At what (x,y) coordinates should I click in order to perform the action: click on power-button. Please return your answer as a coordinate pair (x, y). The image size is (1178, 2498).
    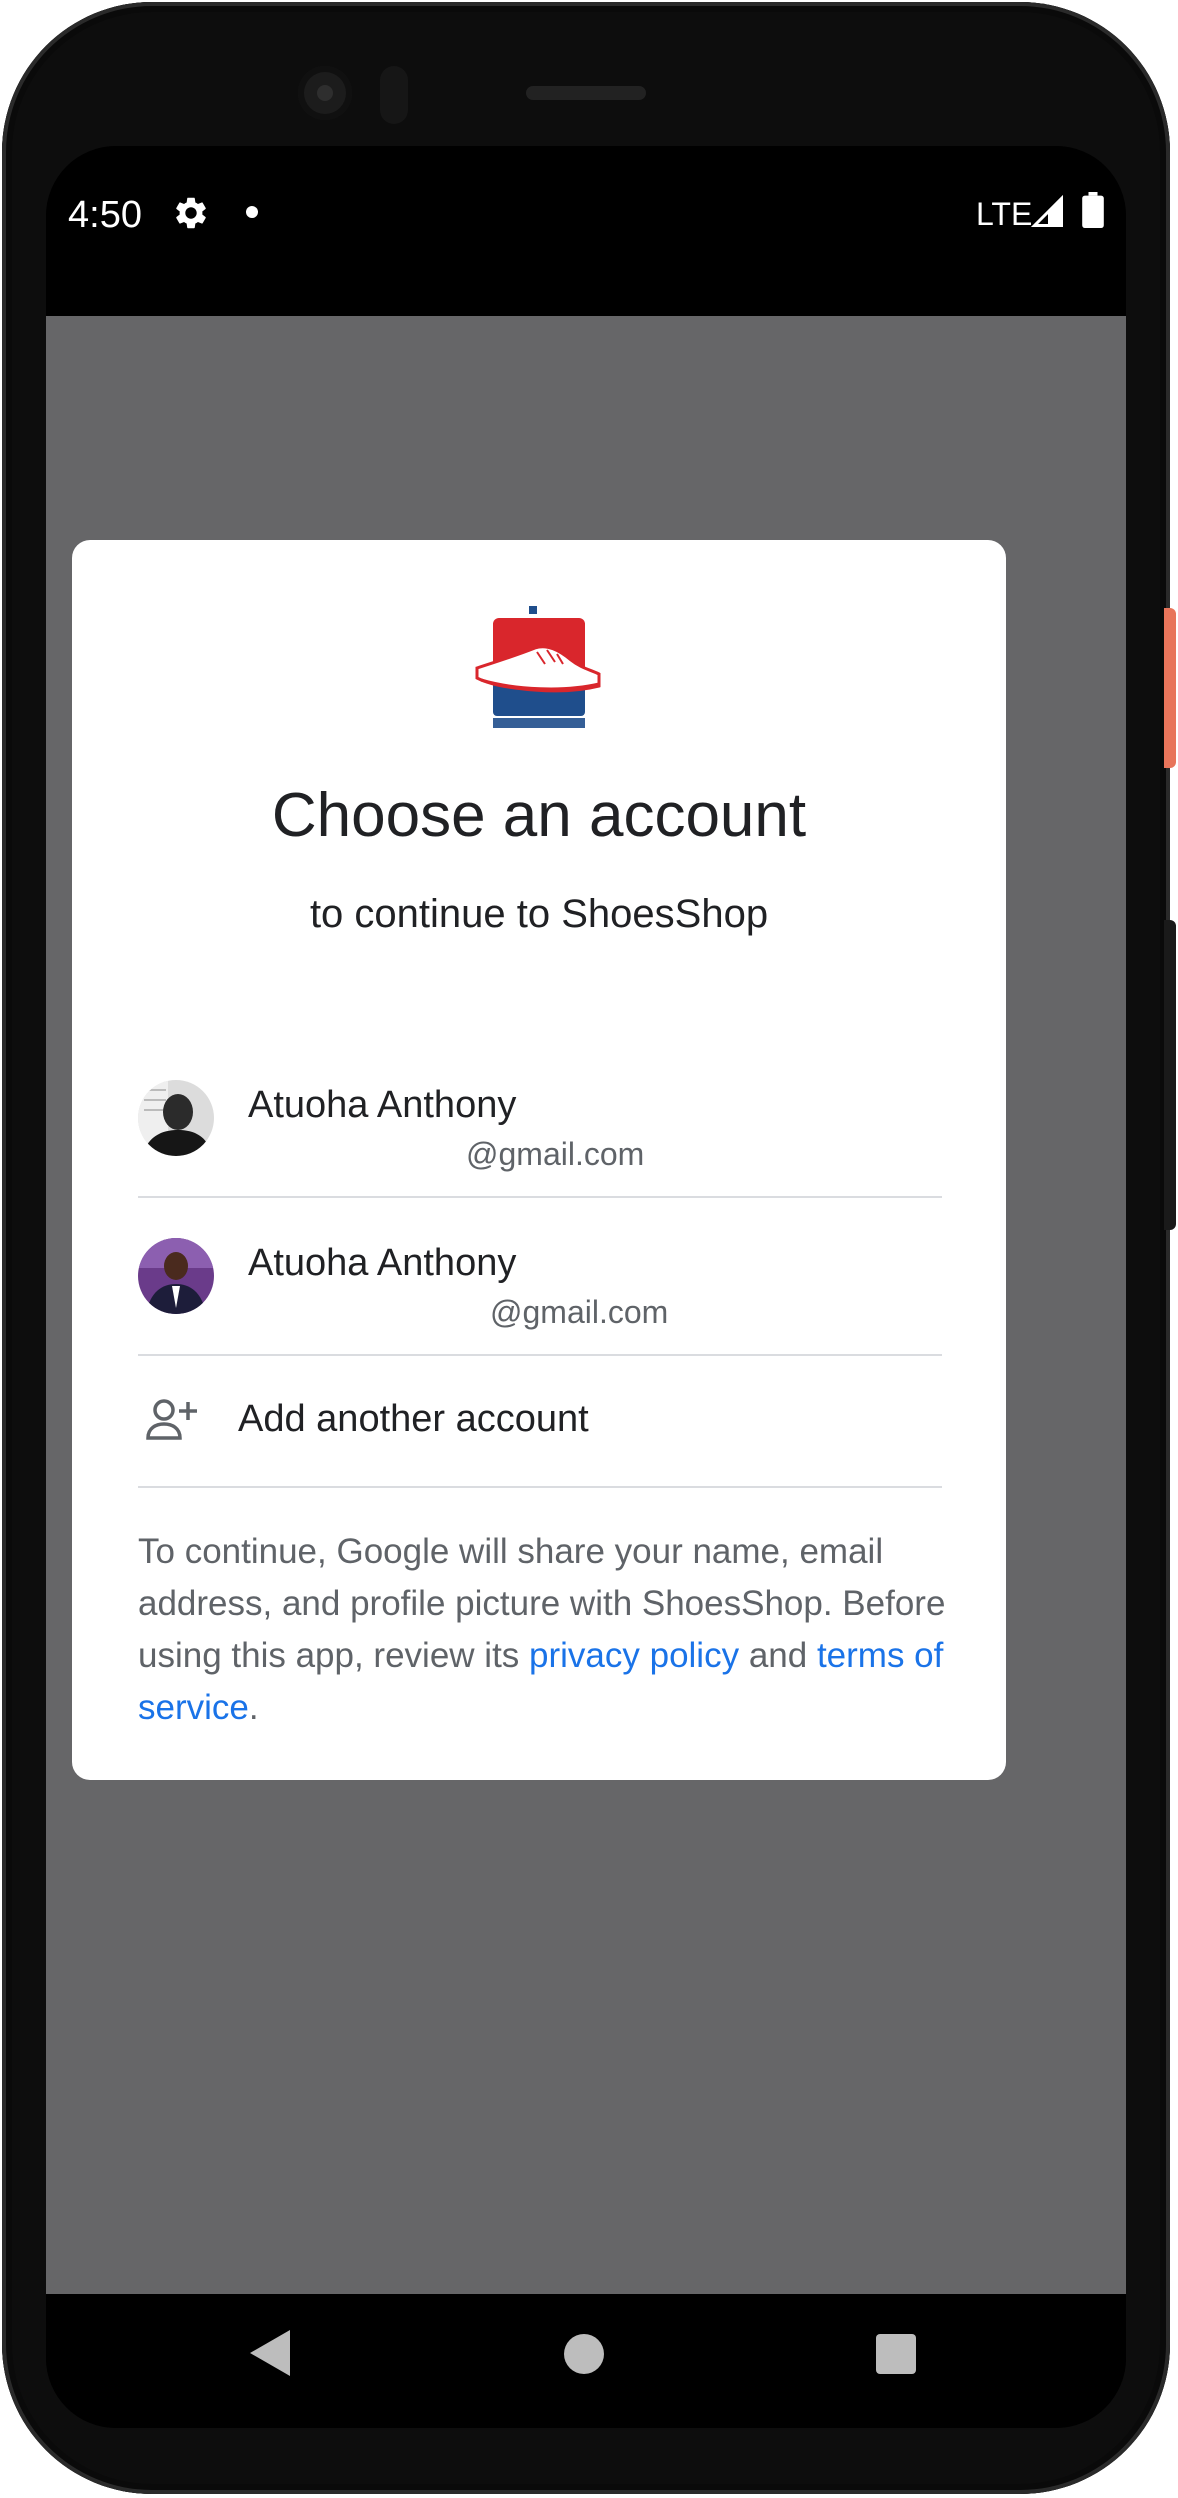
    Looking at the image, I should click on (1170, 688).